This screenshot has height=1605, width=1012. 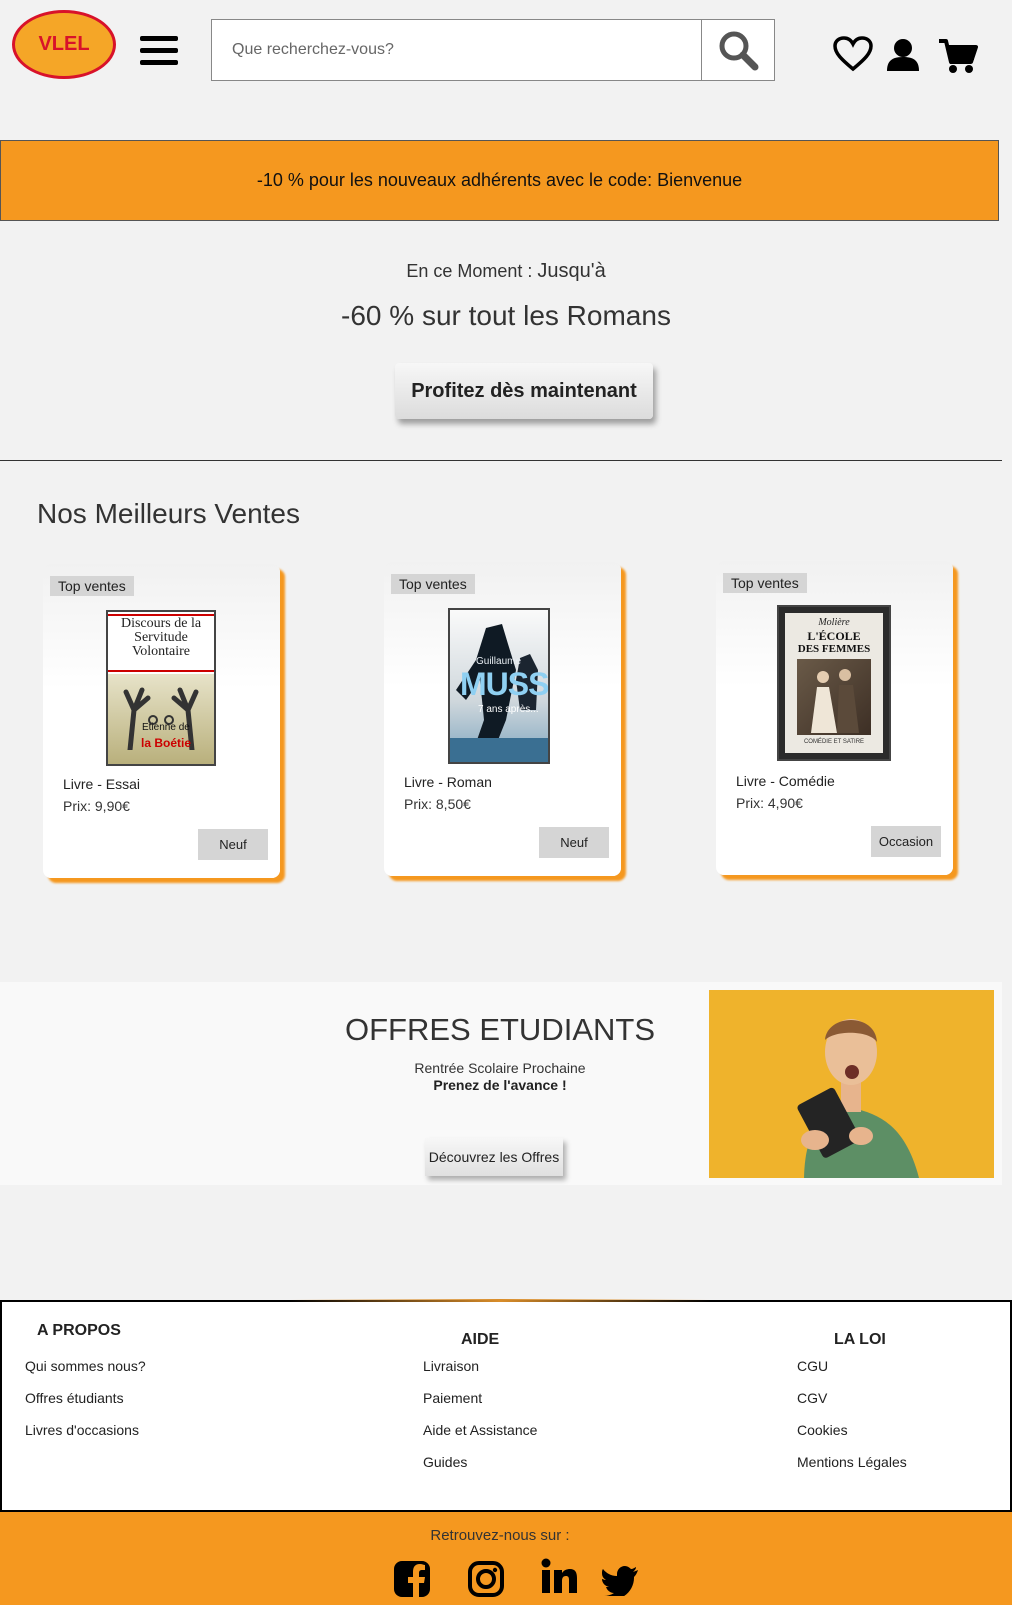 I want to click on product-type: Livre - Essai, so click(x=102, y=784).